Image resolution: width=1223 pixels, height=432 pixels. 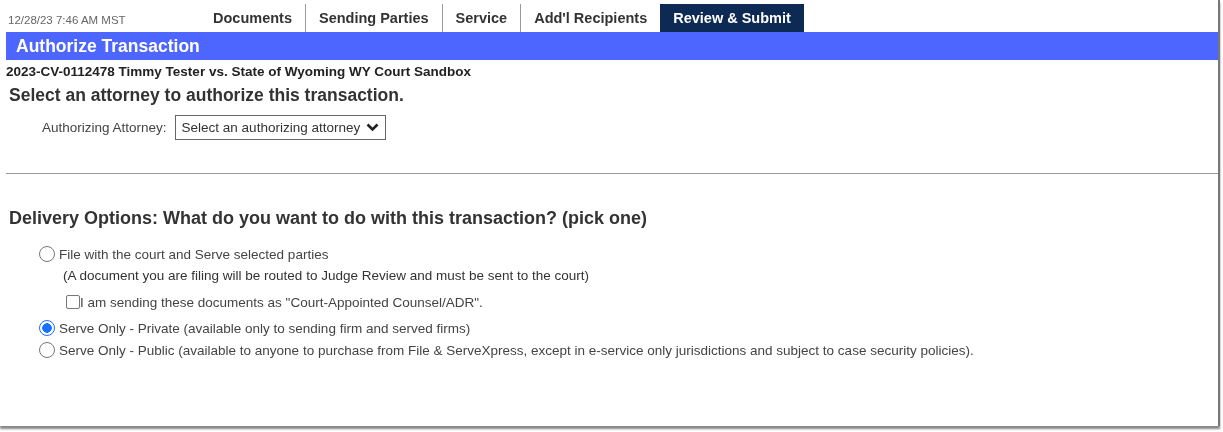 What do you see at coordinates (47, 328) in the screenshot?
I see `radio-button` at bounding box center [47, 328].